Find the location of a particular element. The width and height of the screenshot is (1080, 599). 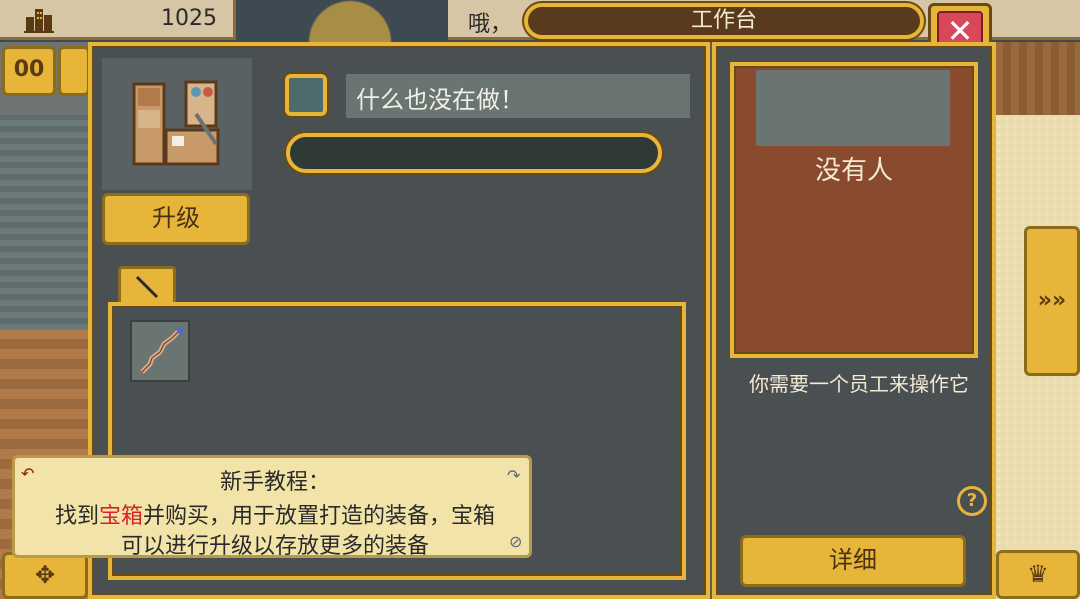

status-checkbox is located at coordinates (306, 95).